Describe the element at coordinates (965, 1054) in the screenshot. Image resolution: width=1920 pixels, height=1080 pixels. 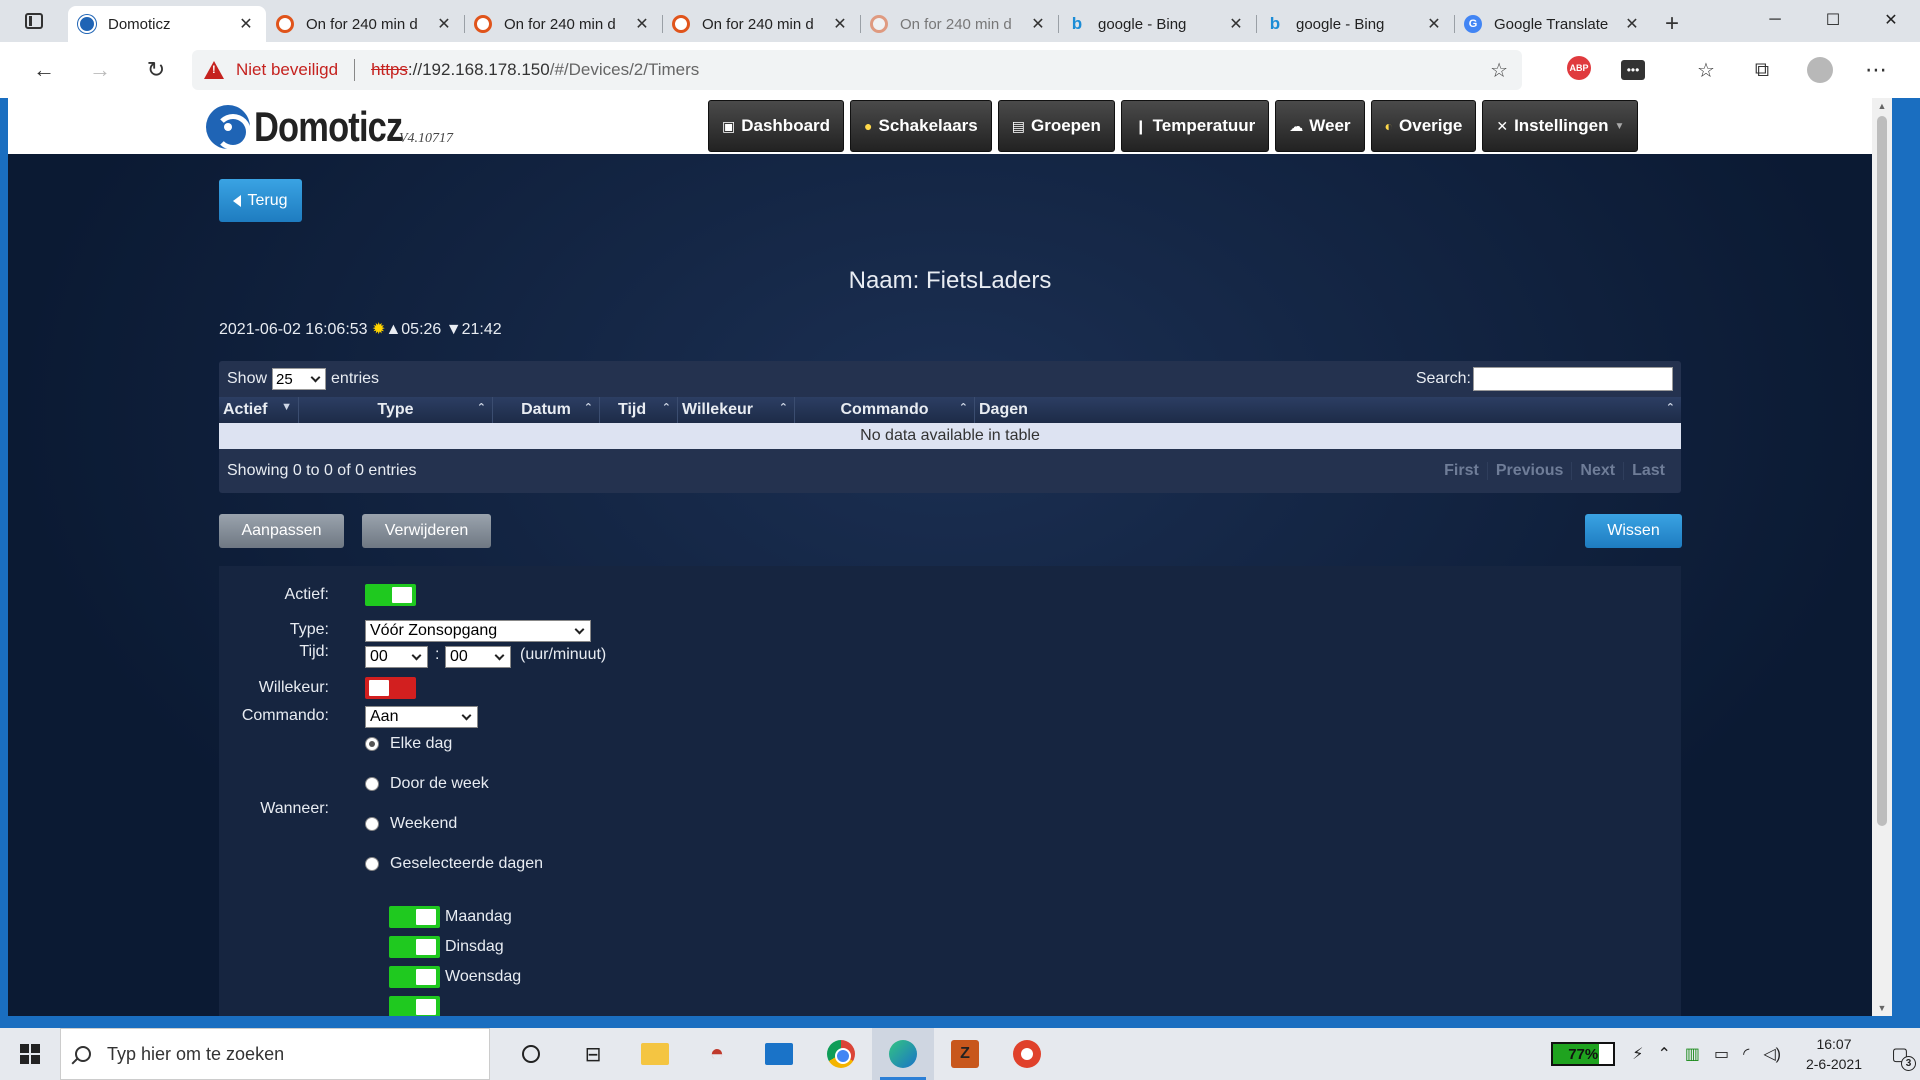
I see `taskbar-filezilla: Z` at that location.